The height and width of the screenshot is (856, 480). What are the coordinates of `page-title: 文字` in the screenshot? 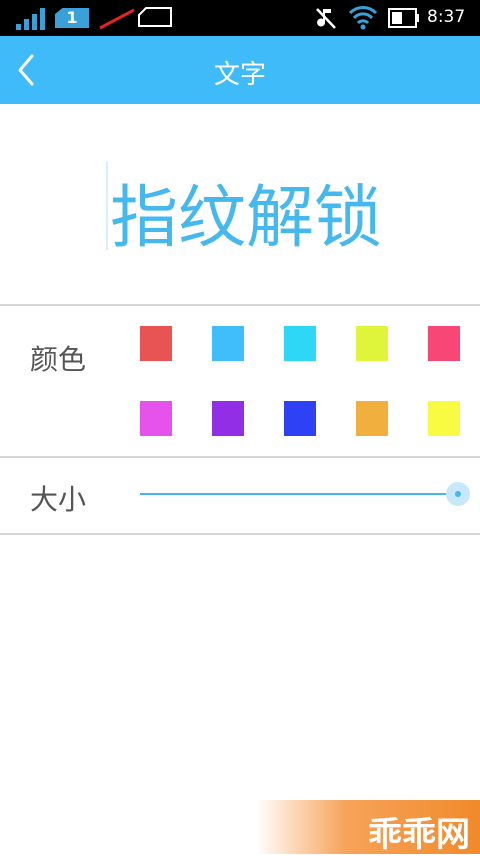 It's located at (239, 75).